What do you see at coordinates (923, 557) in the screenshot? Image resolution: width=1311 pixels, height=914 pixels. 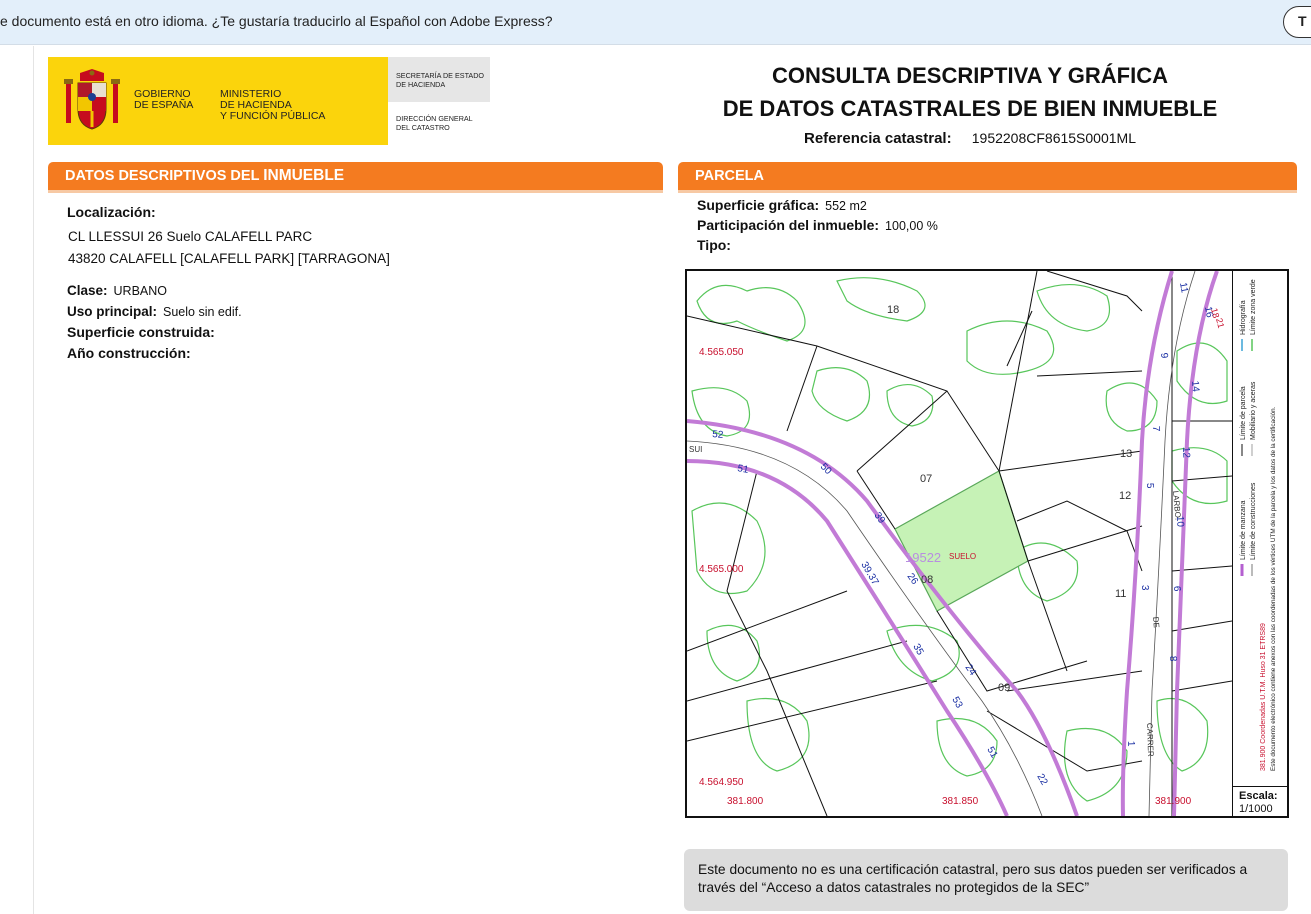 I see `parcel-id-19522: 19522` at bounding box center [923, 557].